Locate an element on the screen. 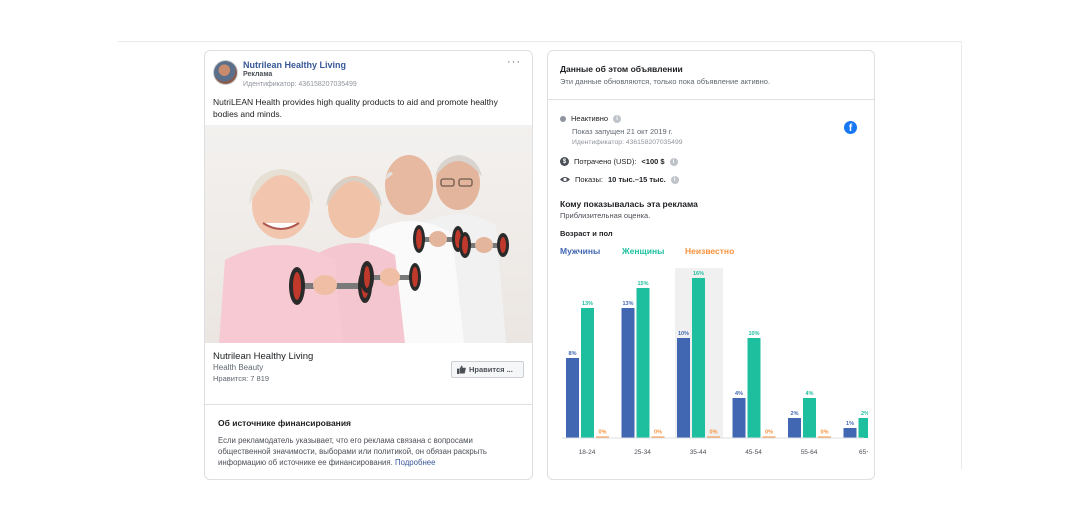  x-tick-label: 65+ is located at coordinates (863, 452).